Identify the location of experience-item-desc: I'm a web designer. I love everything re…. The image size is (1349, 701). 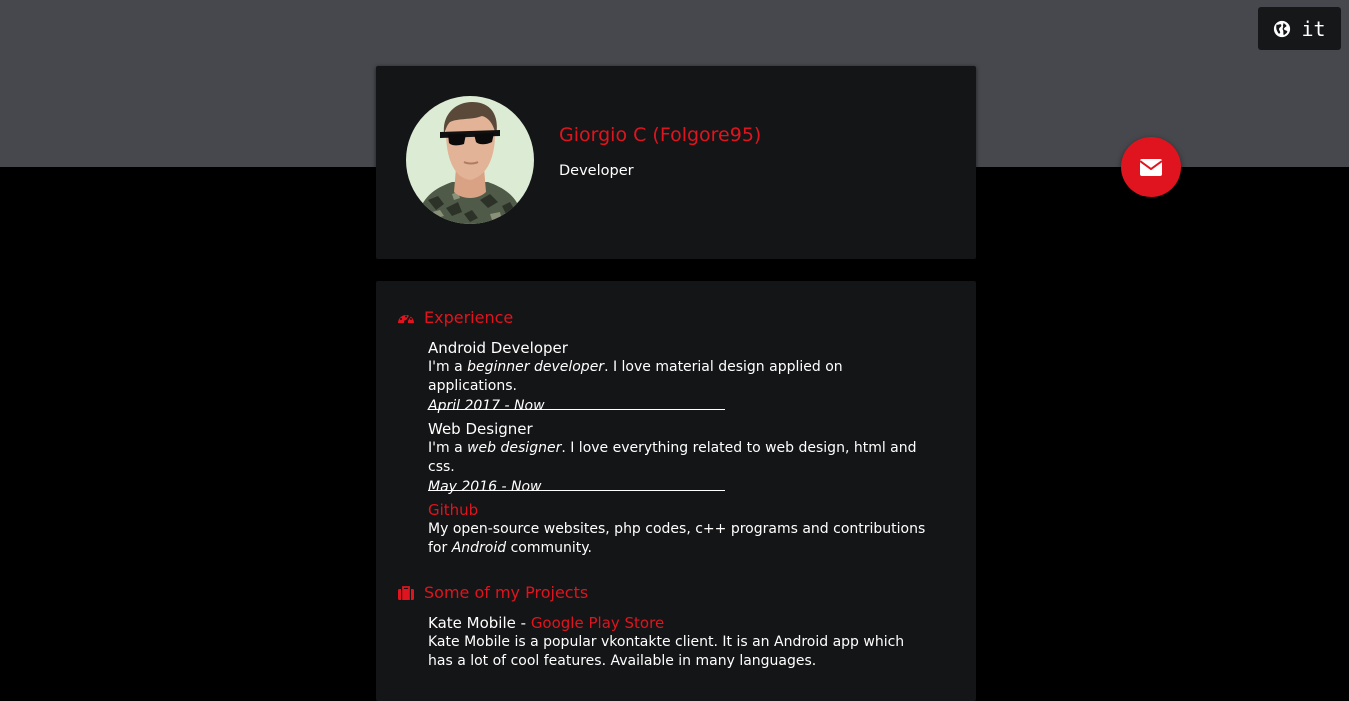
(672, 457).